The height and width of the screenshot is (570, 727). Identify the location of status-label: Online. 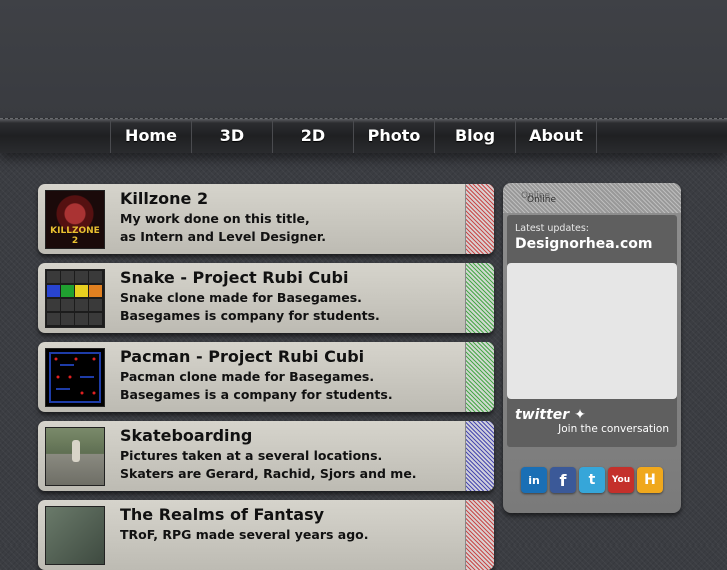
(542, 200).